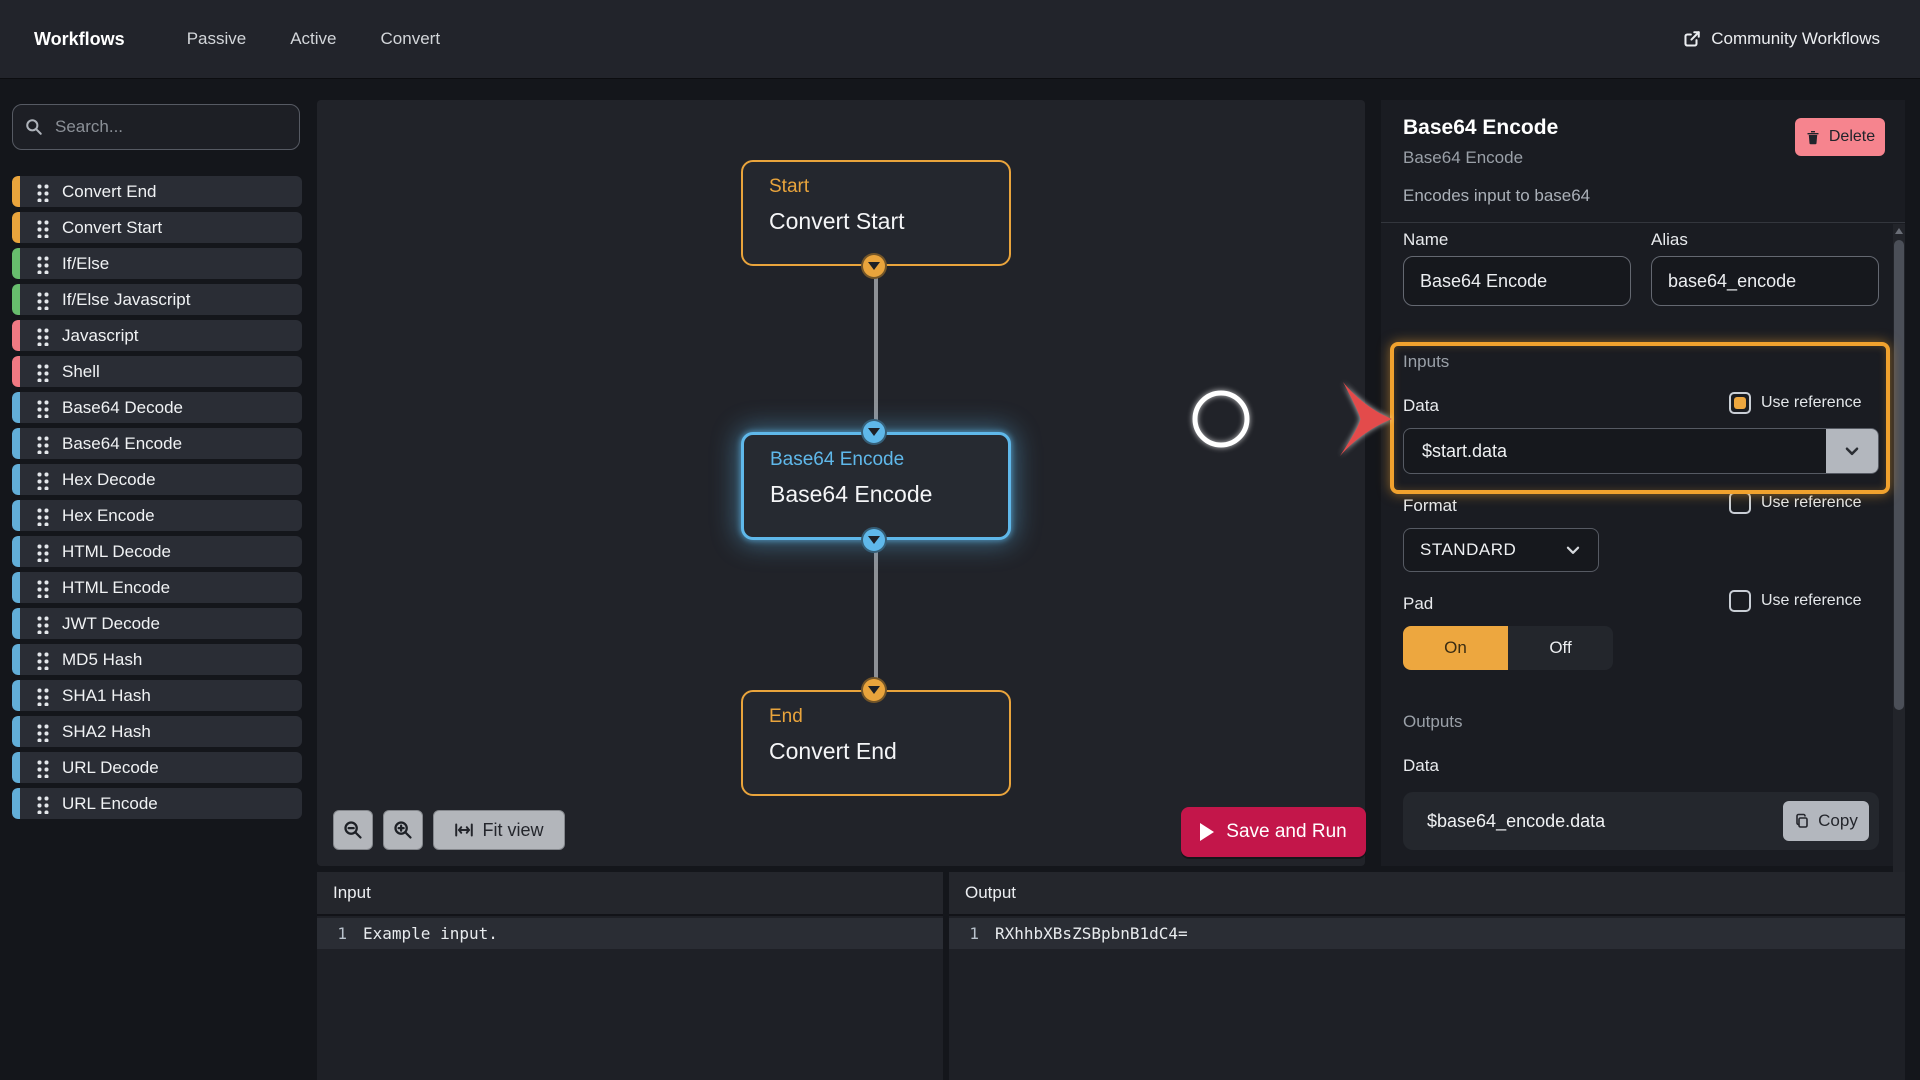 This screenshot has width=1920, height=1080. I want to click on palette-item-label: URL Decode, so click(110, 767).